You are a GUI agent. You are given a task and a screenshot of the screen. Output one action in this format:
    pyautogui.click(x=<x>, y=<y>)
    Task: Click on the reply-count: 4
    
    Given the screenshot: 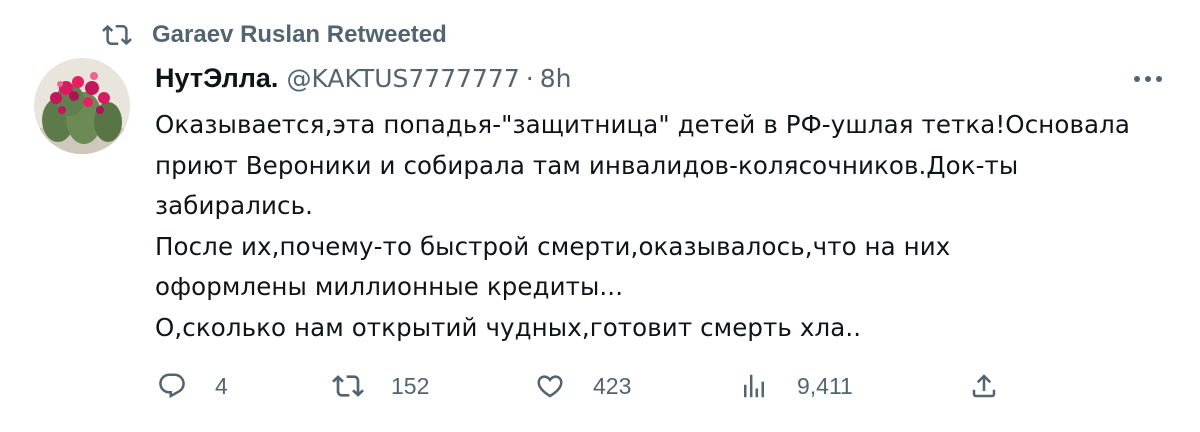 What is the action you would take?
    pyautogui.click(x=221, y=385)
    